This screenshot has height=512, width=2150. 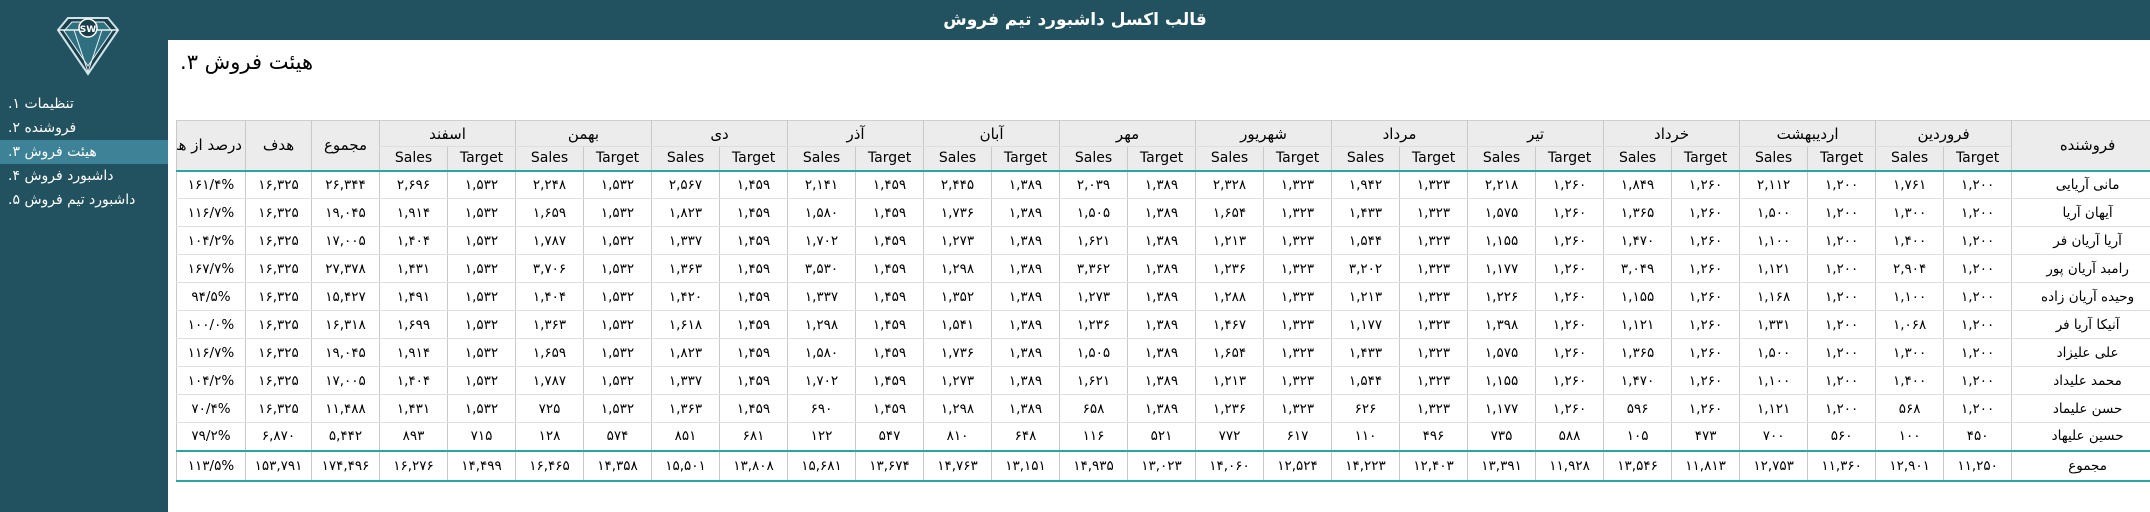 What do you see at coordinates (345, 240) in the screenshot?
I see `row-total-cell: ۱۷,۰۰۵` at bounding box center [345, 240].